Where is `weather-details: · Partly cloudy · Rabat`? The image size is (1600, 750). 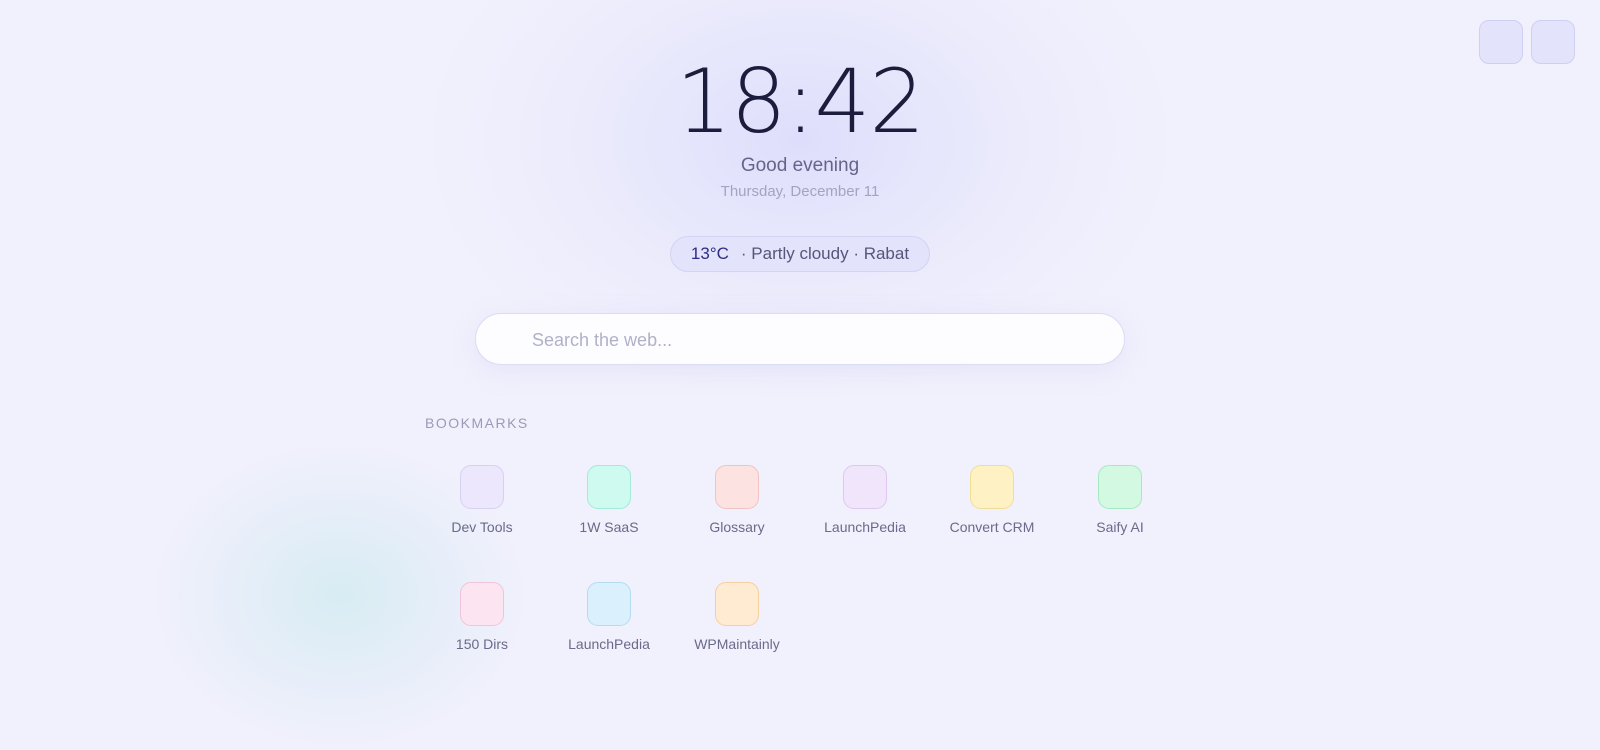
weather-details: · Partly cloudy · Rabat is located at coordinates (825, 253).